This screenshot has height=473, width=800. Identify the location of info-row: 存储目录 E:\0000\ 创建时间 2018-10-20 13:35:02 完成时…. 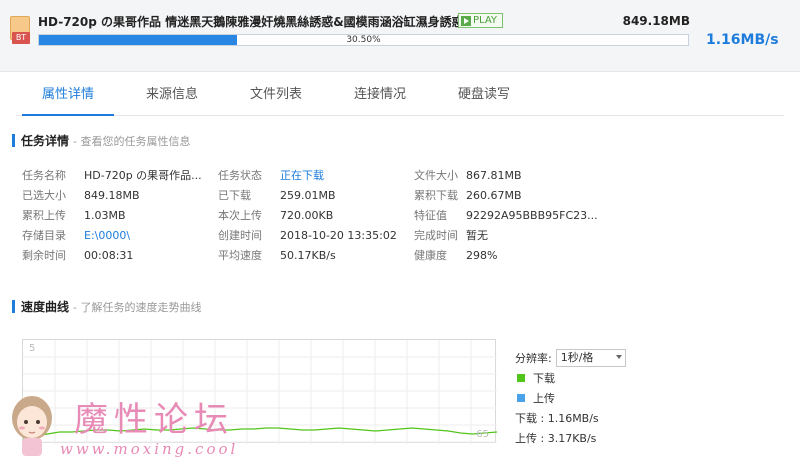
(322, 236).